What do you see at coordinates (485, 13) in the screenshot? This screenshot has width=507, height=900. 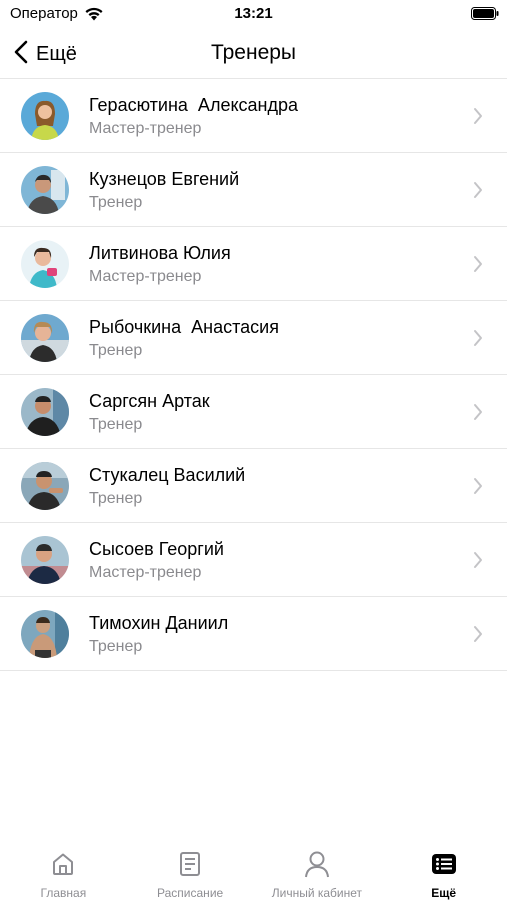 I see `battery-icon` at bounding box center [485, 13].